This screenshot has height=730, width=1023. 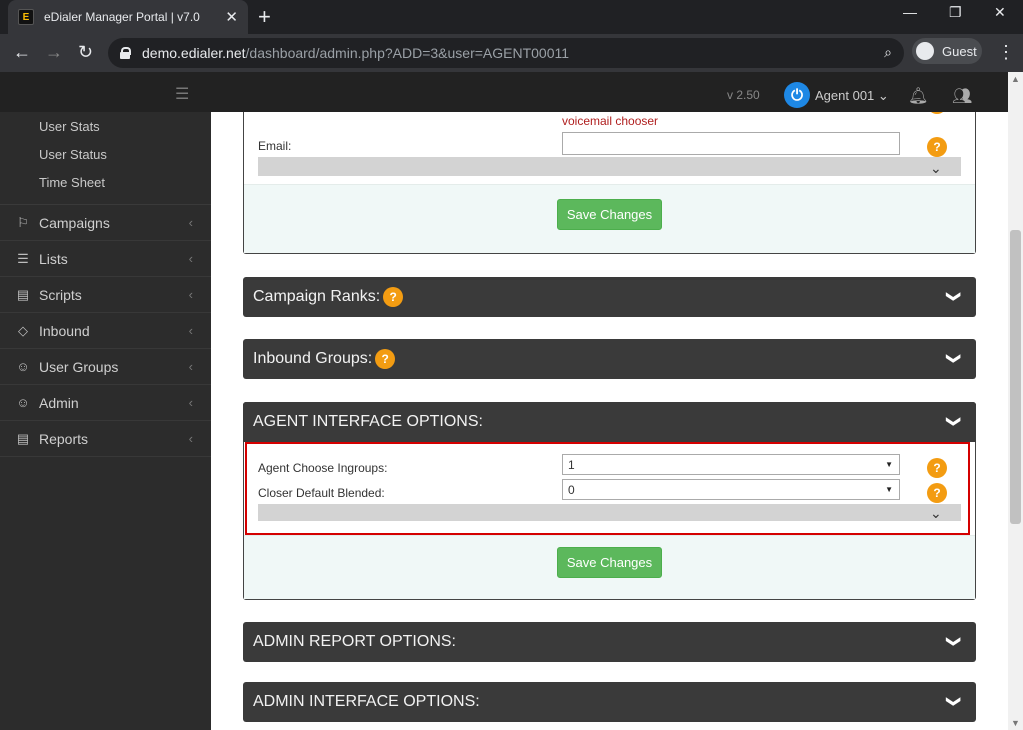 What do you see at coordinates (23, 330) in the screenshot?
I see `diamond-icon: ◇` at bounding box center [23, 330].